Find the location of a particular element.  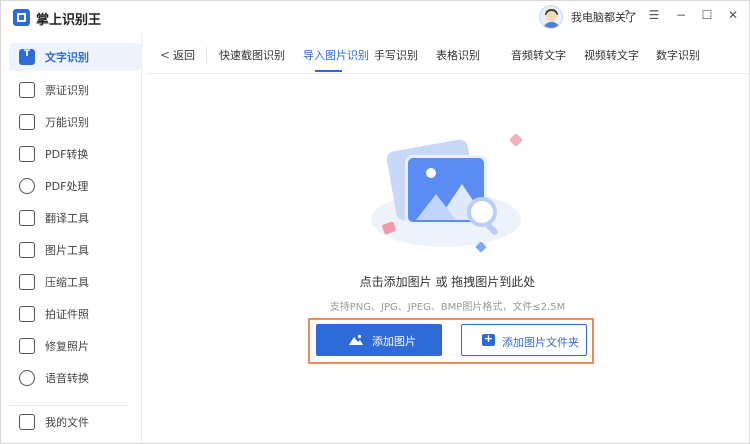

photo-repair-icon is located at coordinates (27, 346).